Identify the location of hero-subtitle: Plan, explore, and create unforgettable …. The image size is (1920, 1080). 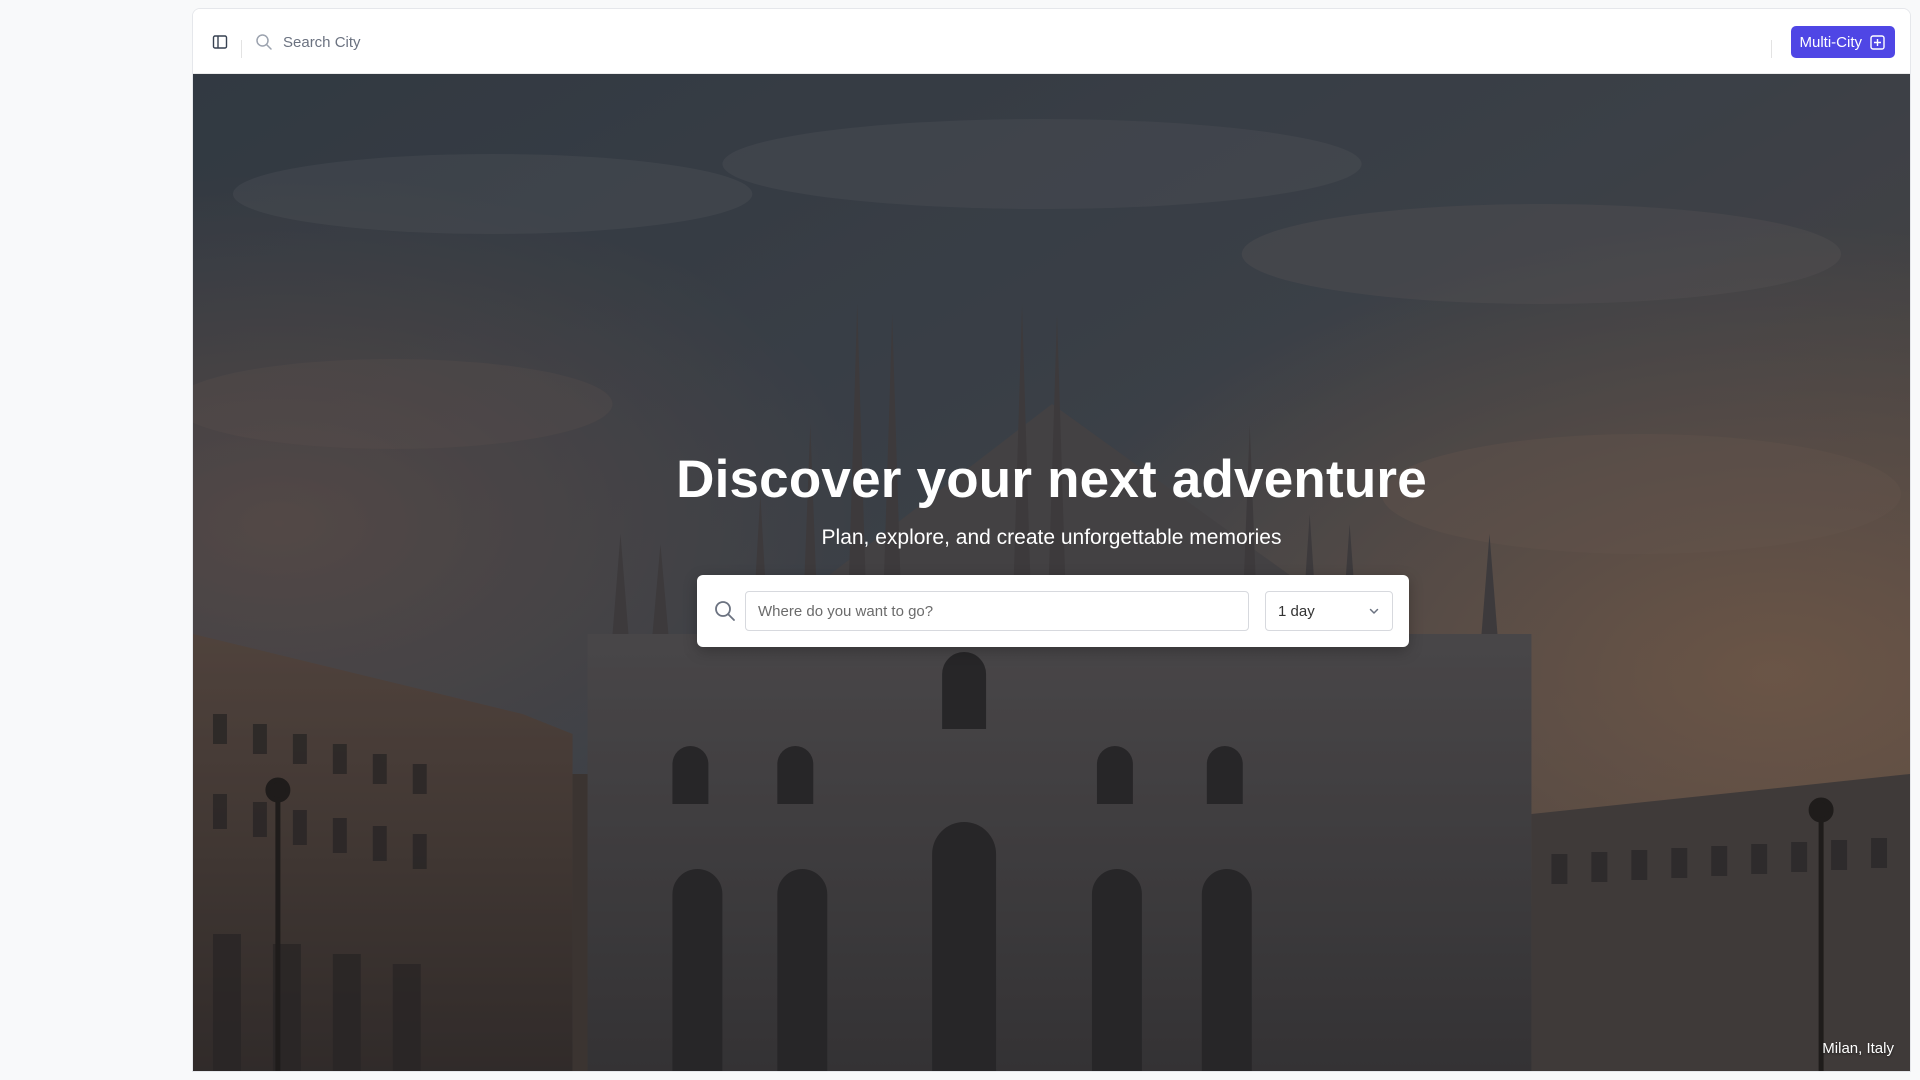
(1051, 537).